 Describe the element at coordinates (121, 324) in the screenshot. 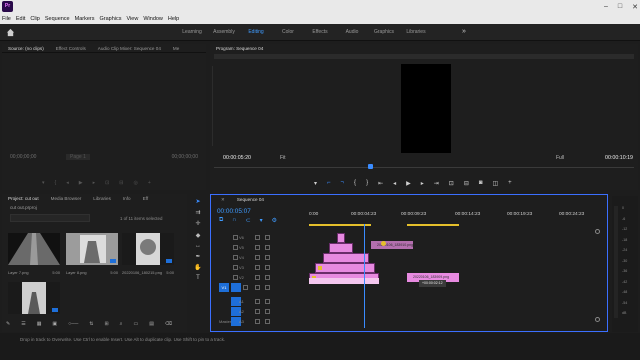

I see `find-icon: ⌕` at that location.